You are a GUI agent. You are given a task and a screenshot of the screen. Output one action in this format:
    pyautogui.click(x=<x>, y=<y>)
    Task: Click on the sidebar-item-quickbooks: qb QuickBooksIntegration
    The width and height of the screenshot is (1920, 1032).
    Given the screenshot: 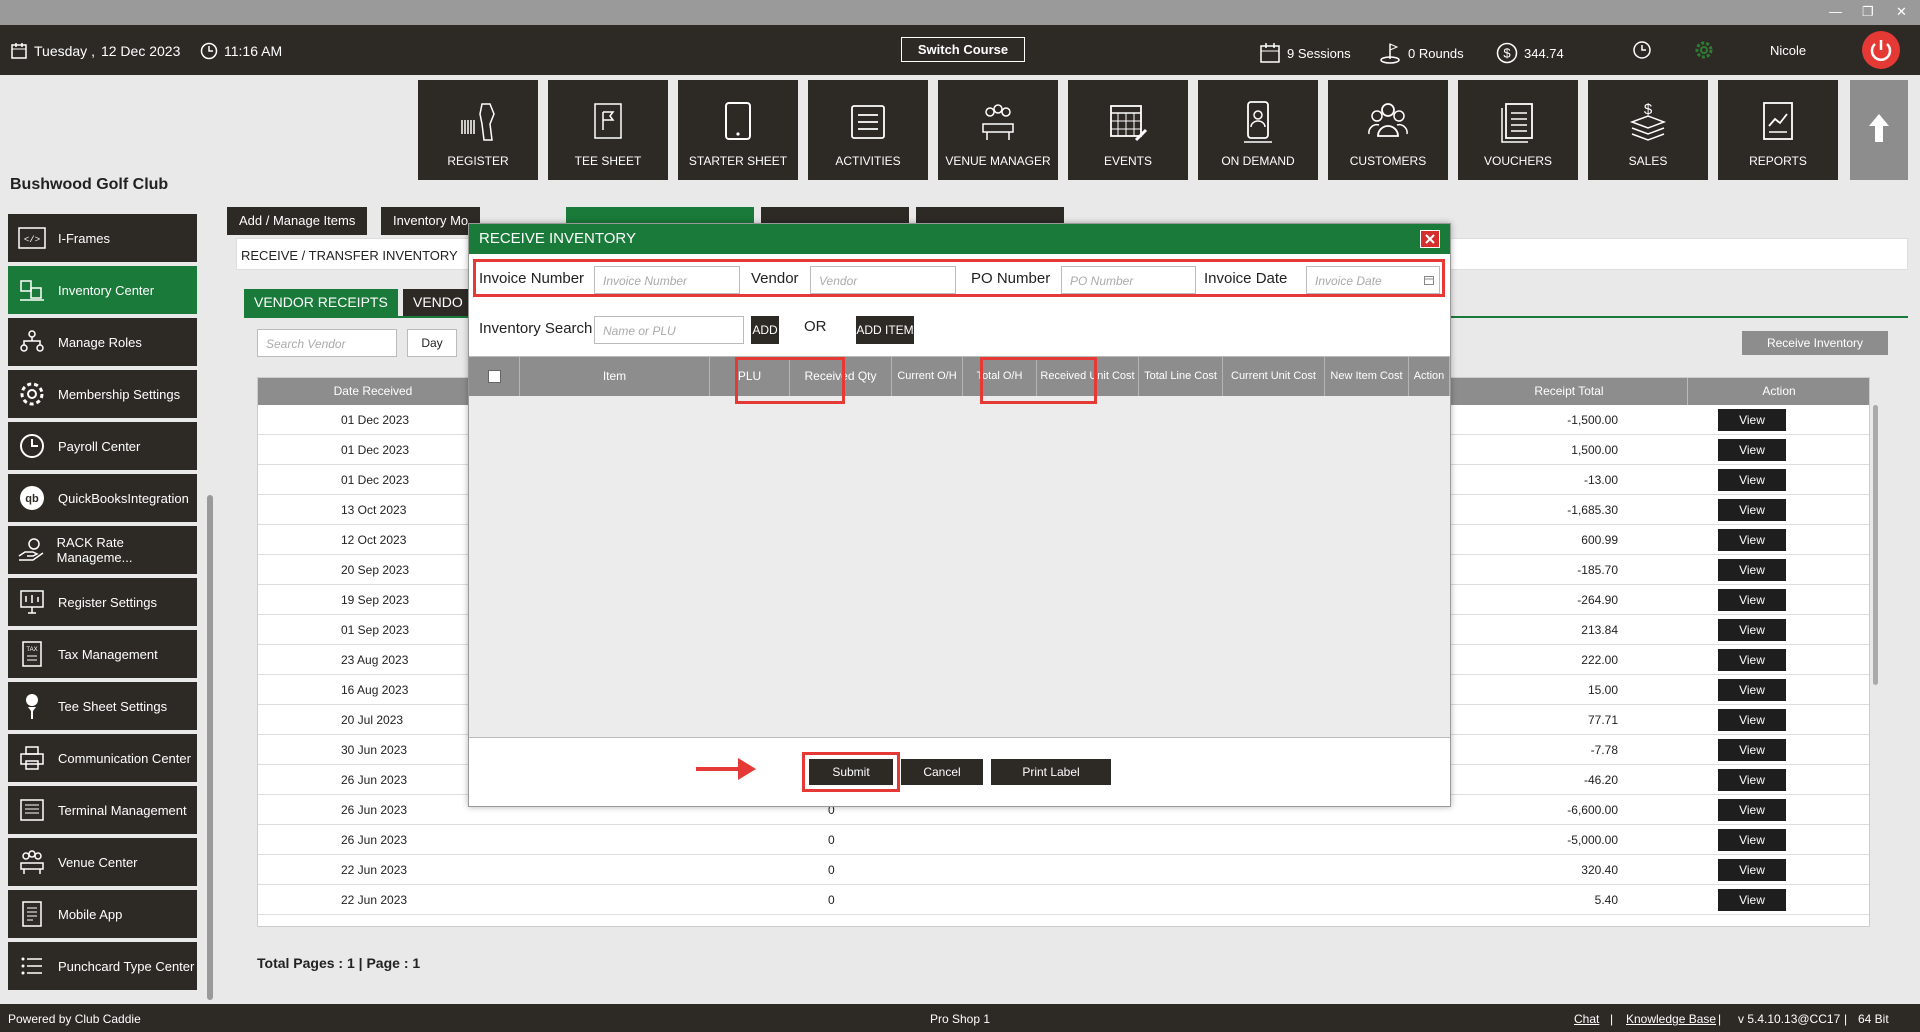 What is the action you would take?
    pyautogui.click(x=102, y=498)
    